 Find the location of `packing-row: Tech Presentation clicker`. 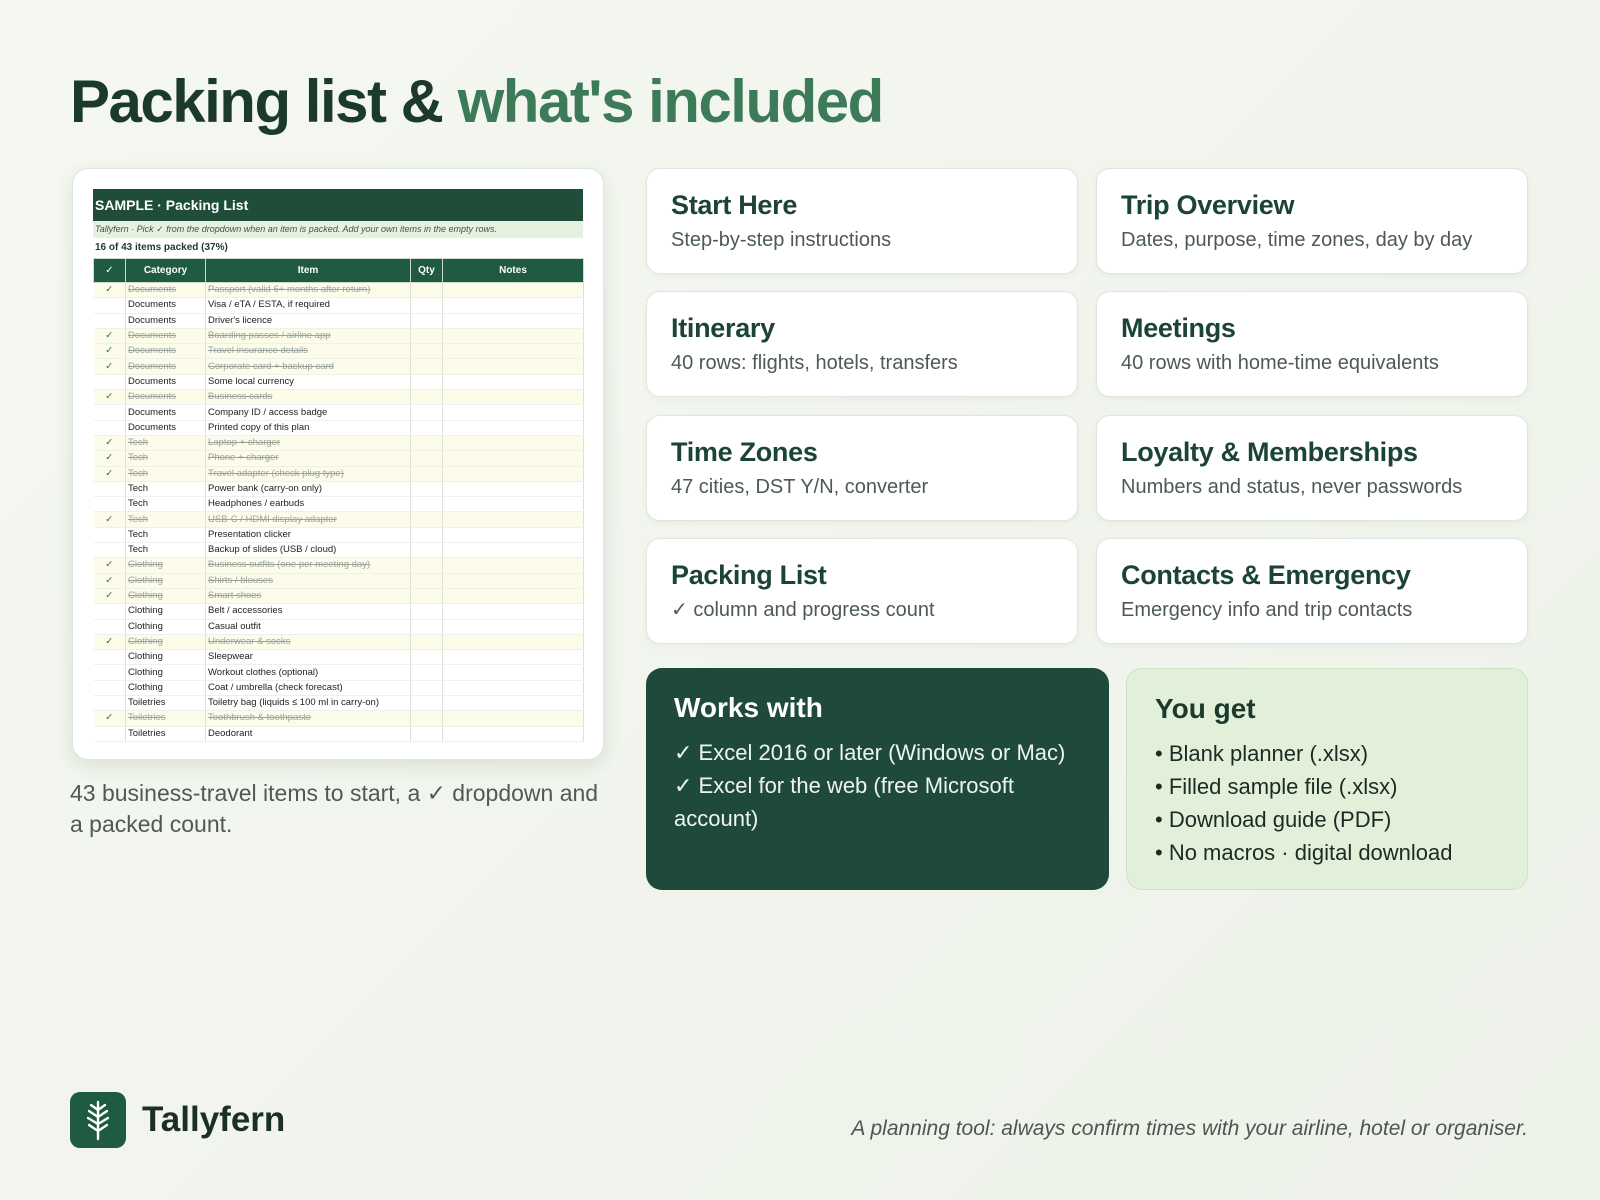

packing-row: Tech Presentation clicker is located at coordinates (338, 535).